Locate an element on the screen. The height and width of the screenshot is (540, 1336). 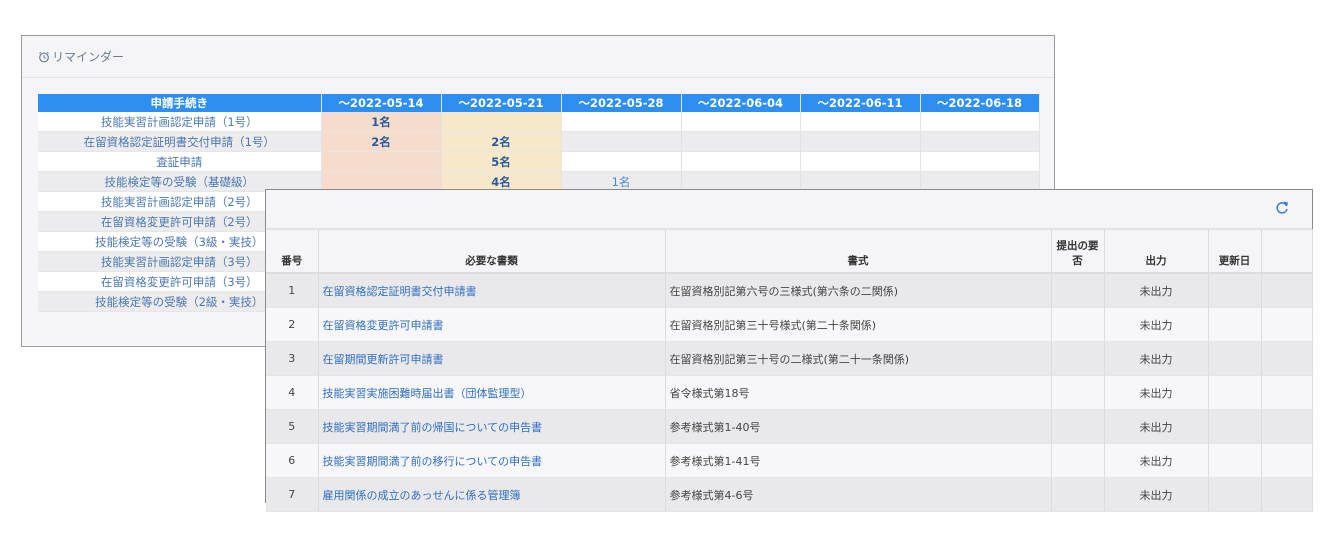
reminder-row: 技能実習計画認定申請（1号） 1名 is located at coordinates (539, 122).